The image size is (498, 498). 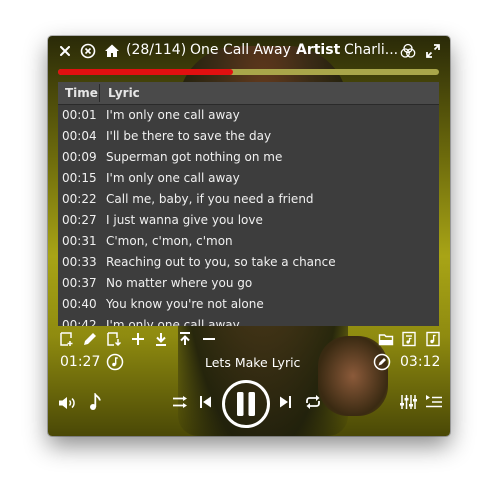 I want to click on lyric-text: Superman got nothing on me, so click(x=194, y=157).